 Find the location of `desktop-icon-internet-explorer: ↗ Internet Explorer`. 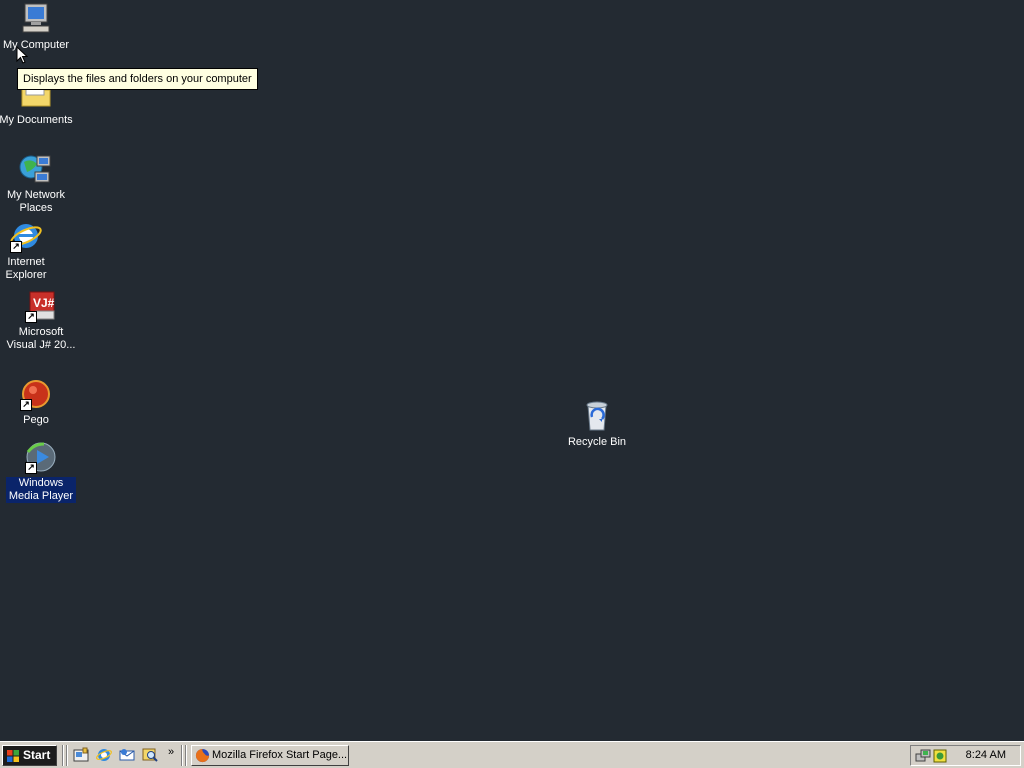

desktop-icon-internet-explorer: ↗ Internet Explorer is located at coordinates (33, 250).